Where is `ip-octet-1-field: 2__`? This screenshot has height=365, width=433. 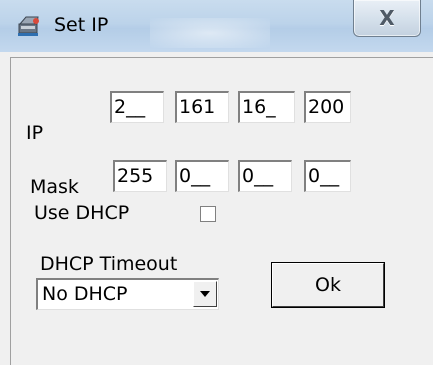 ip-octet-1-field: 2__ is located at coordinates (137, 107).